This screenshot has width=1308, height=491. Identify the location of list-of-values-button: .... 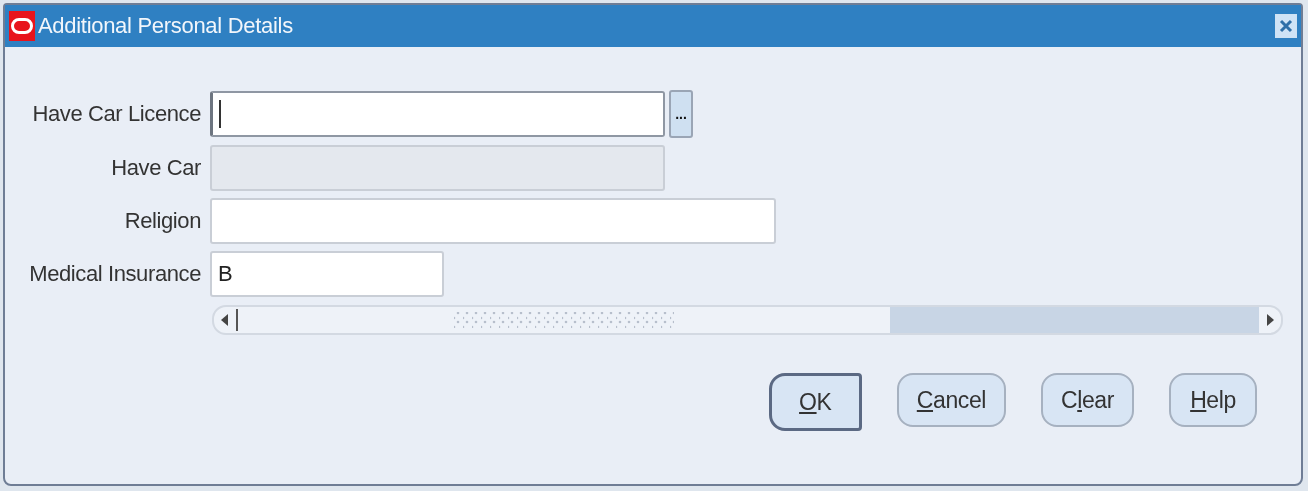
(681, 114).